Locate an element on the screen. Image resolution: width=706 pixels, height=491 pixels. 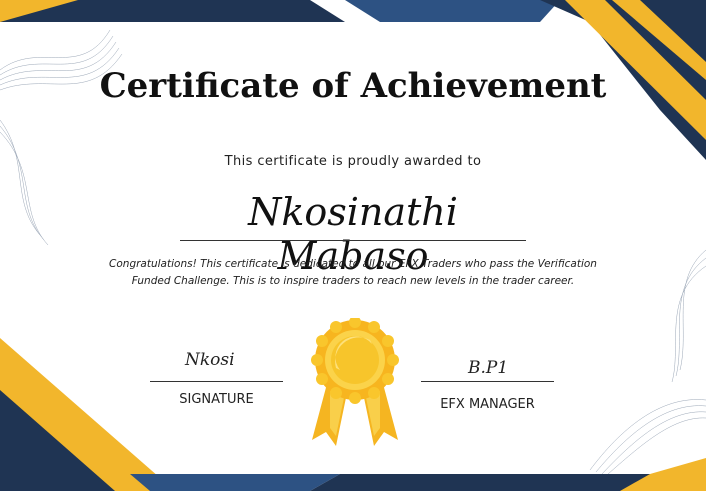
certificate-subtitle: This certificate is proudly awarded to is located at coordinates (353, 161).